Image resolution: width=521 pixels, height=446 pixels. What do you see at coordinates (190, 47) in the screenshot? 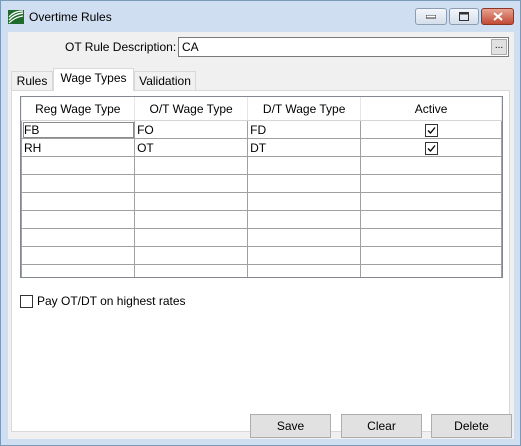
I see `ot-rule-description-value: CA` at bounding box center [190, 47].